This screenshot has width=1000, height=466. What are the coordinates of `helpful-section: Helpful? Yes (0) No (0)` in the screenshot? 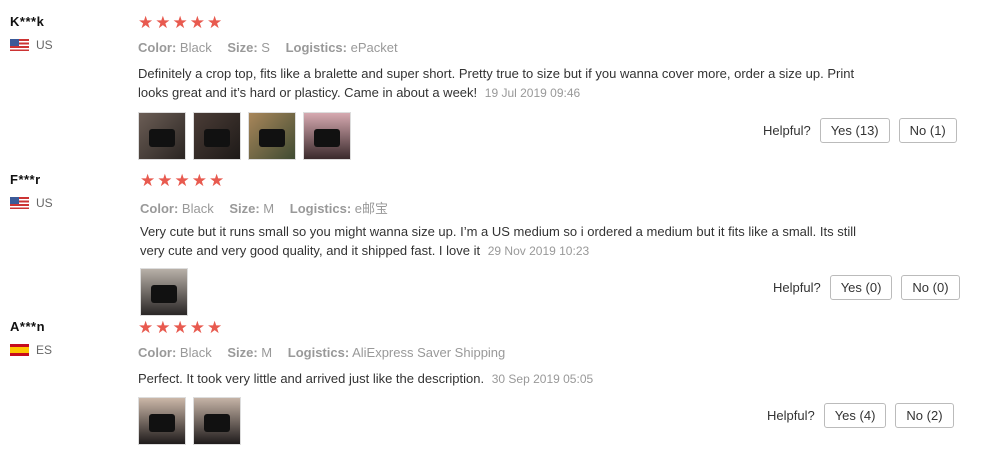 It's located at (866, 287).